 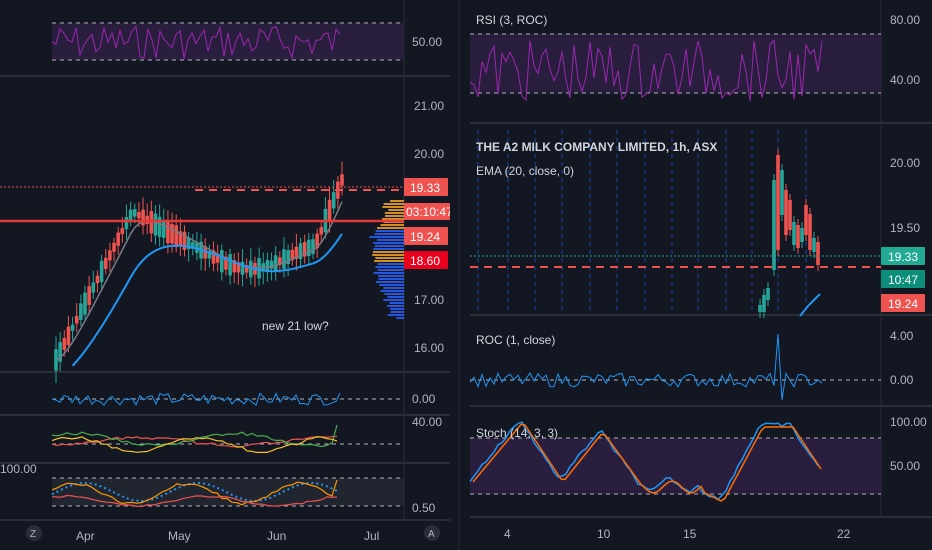 I want to click on left-candles, so click(x=199, y=272).